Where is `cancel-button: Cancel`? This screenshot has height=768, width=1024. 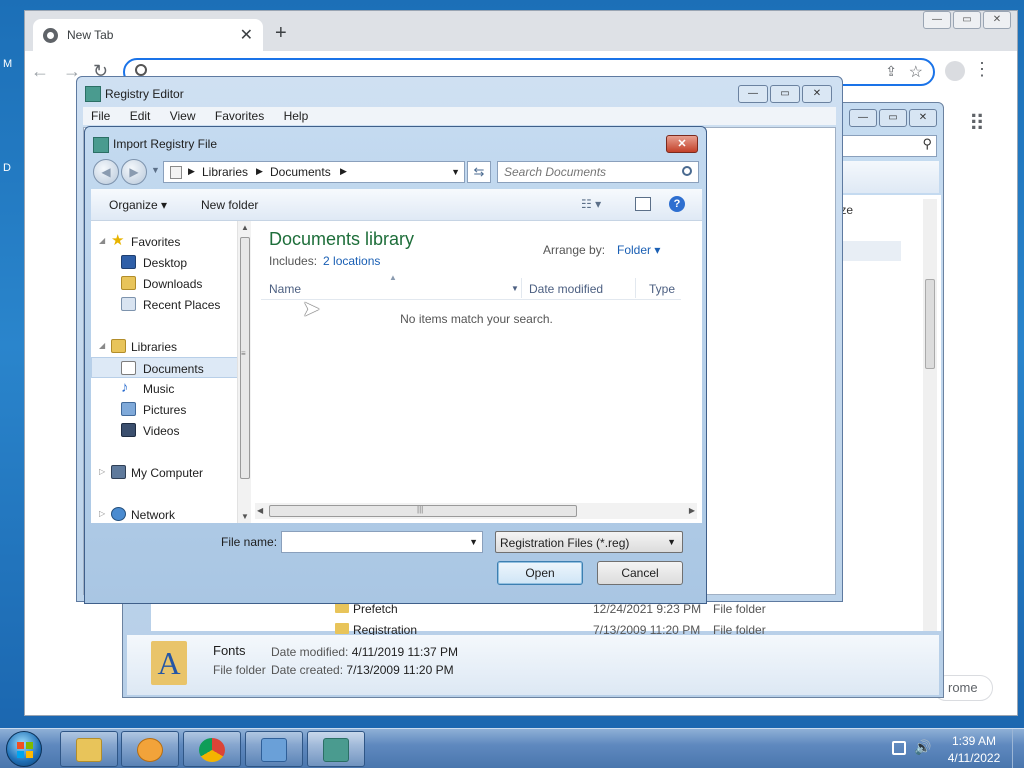
cancel-button: Cancel is located at coordinates (640, 573).